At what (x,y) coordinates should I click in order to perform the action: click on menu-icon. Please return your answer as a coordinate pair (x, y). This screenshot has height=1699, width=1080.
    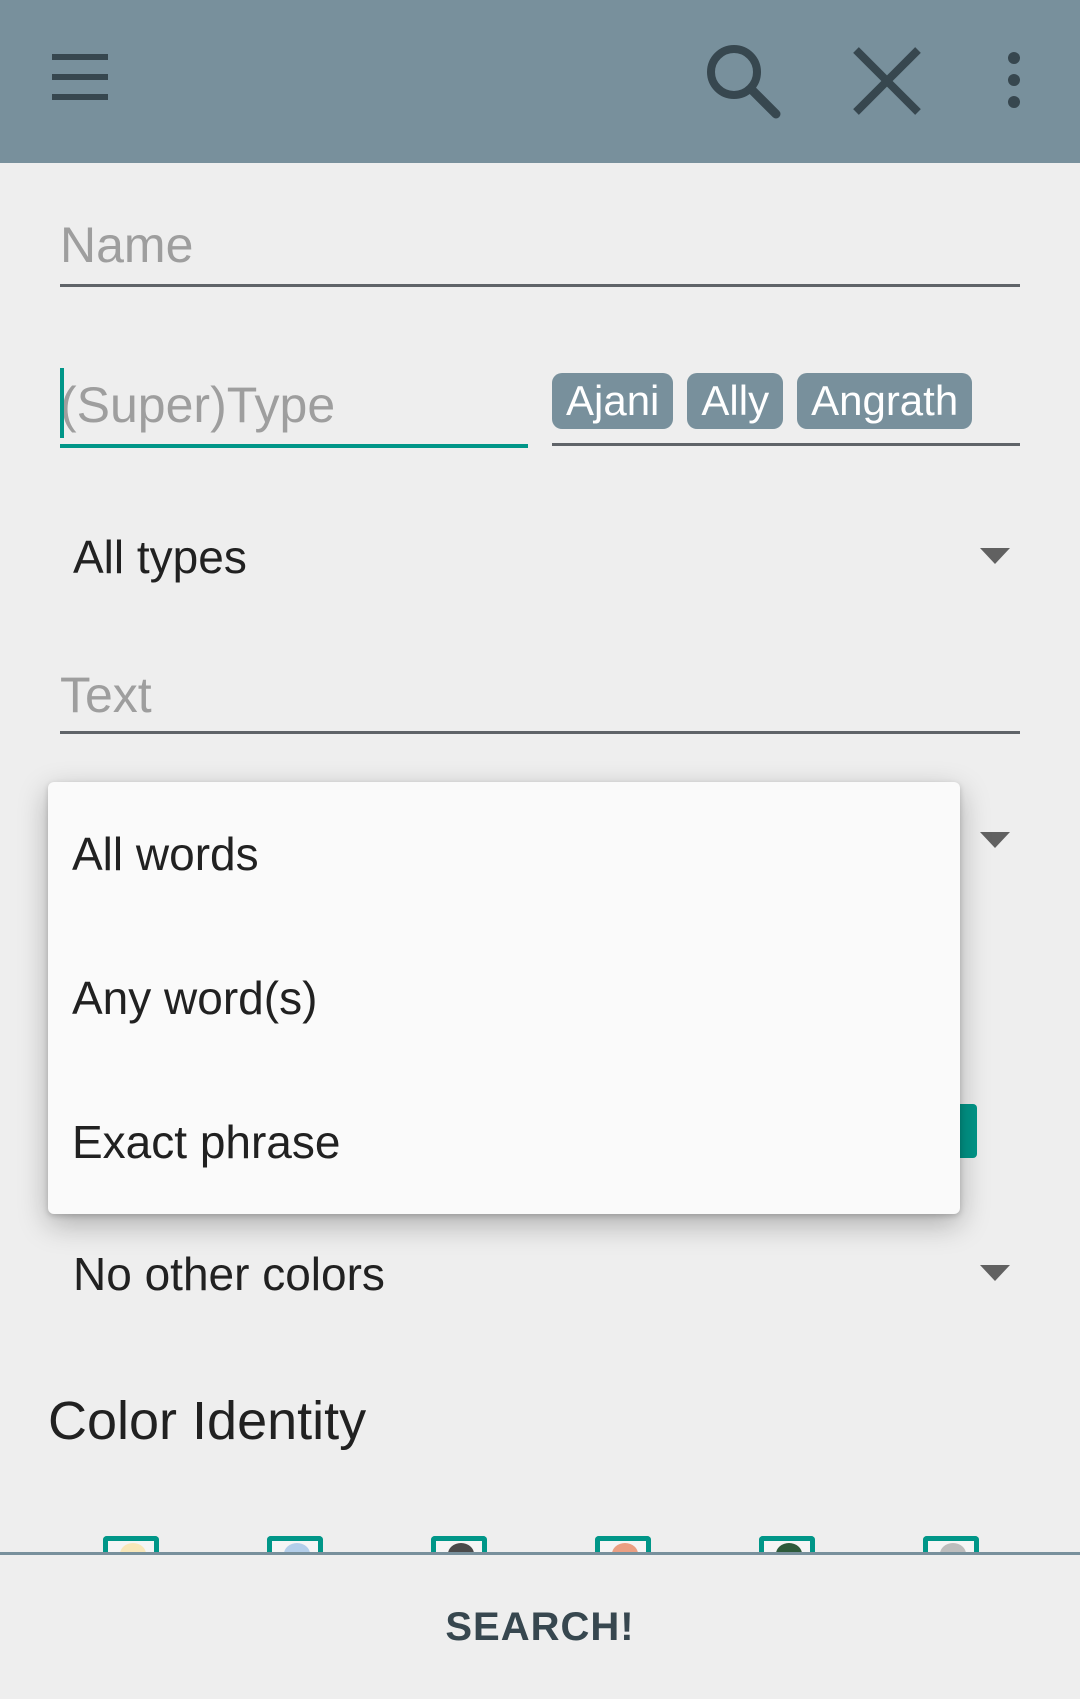
    Looking at the image, I should click on (82, 77).